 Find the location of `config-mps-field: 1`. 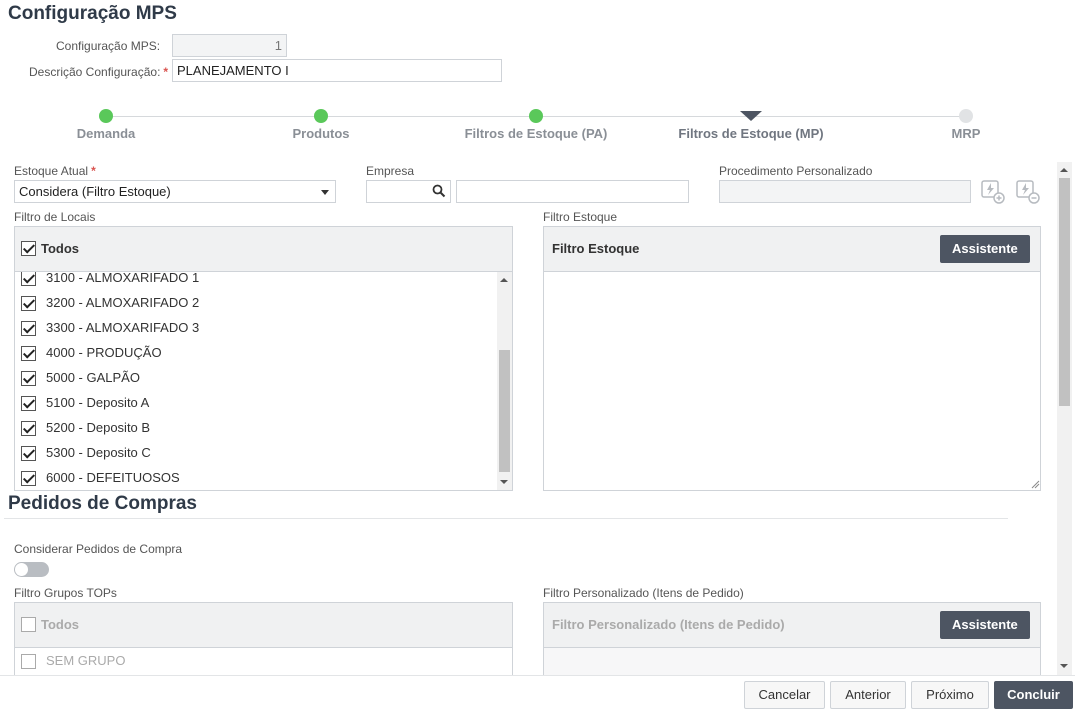

config-mps-field: 1 is located at coordinates (229, 45).